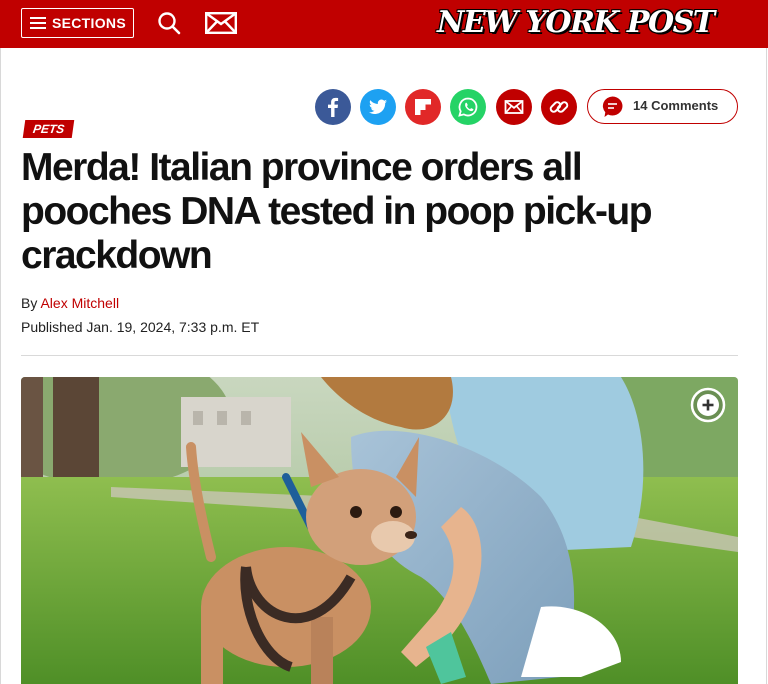  I want to click on comments-count: 14 Comments, so click(676, 105).